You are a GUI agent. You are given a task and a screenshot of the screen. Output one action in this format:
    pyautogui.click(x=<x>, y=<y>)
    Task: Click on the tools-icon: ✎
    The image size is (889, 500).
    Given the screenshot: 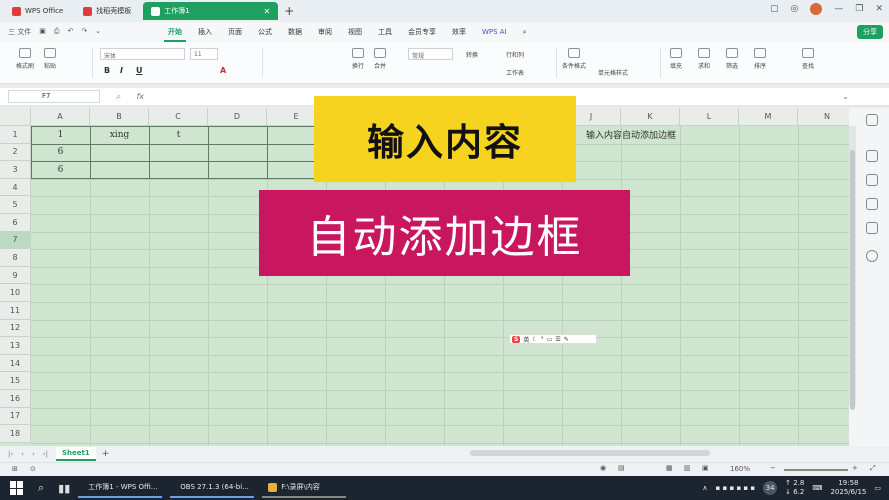 What is the action you would take?
    pyautogui.click(x=566, y=339)
    